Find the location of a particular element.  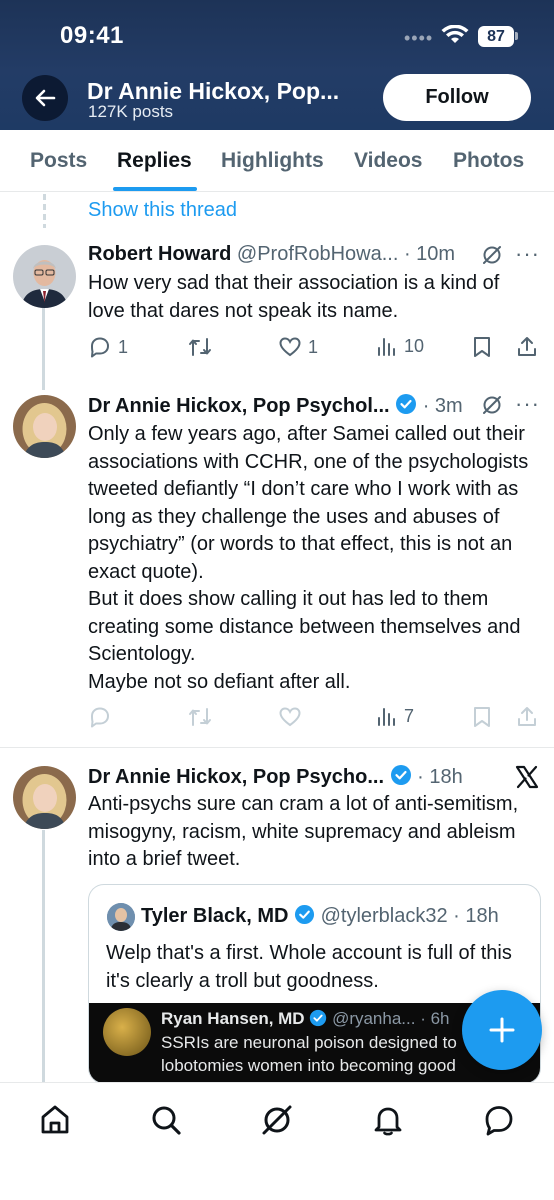

avatar-tyler-image is located at coordinates (121, 917).